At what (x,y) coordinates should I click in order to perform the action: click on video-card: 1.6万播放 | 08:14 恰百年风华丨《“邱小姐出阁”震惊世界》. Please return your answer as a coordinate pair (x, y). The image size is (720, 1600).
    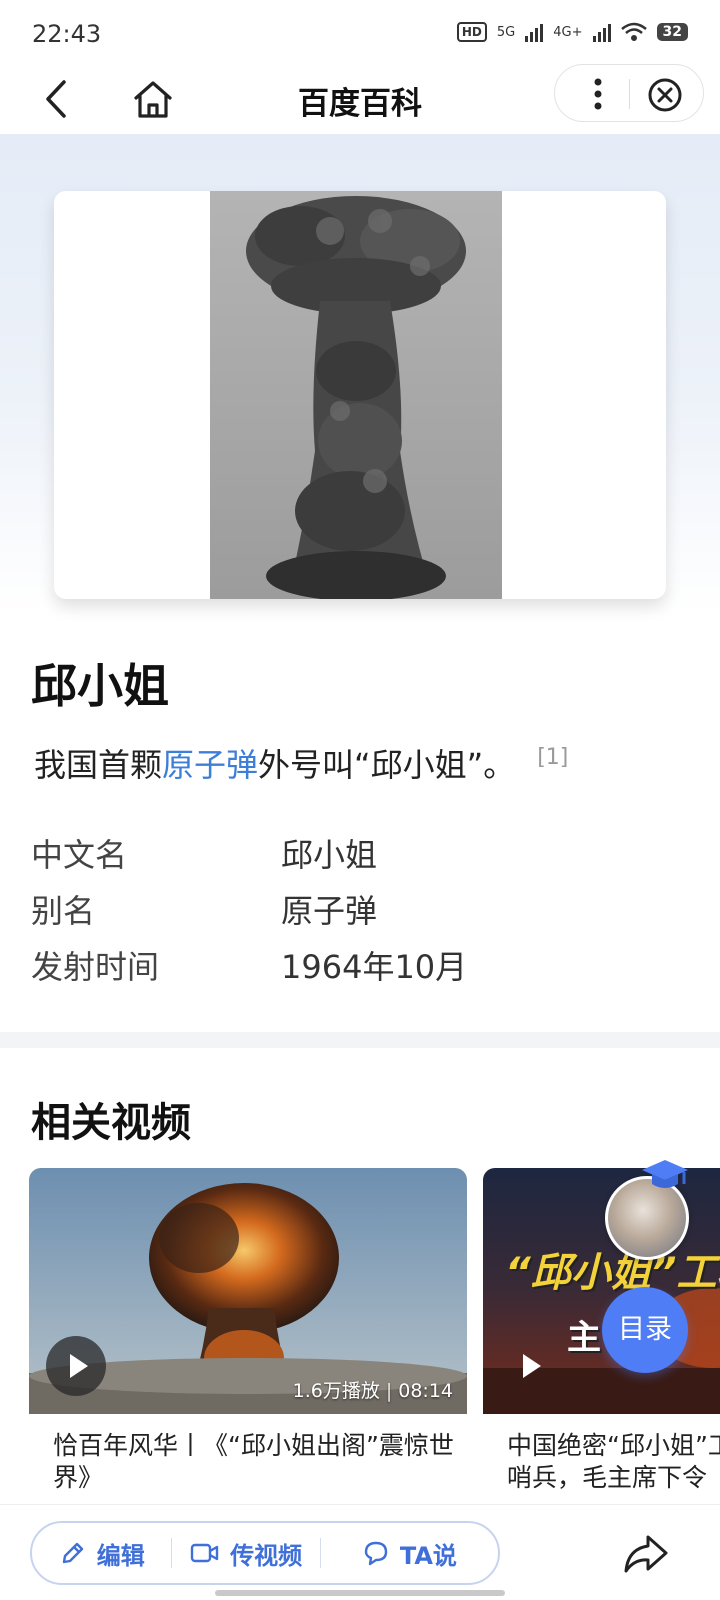
    Looking at the image, I should click on (248, 1338).